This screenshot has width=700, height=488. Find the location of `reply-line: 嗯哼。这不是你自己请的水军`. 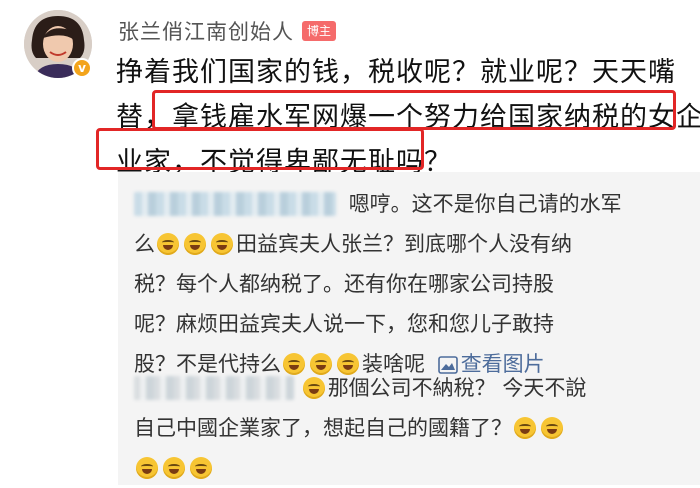

reply-line: 嗯哼。这不是你自己请的水军 is located at coordinates (407, 204).